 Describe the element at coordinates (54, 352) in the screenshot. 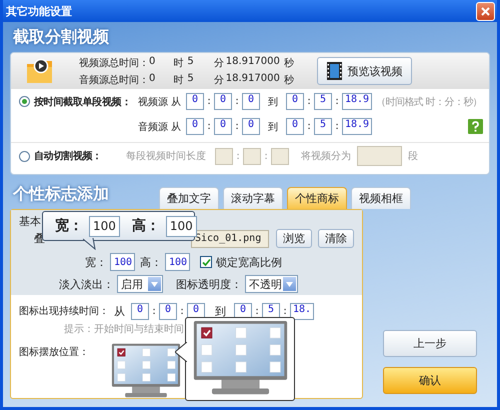

I see `position-label: 图标摆放位置：` at that location.